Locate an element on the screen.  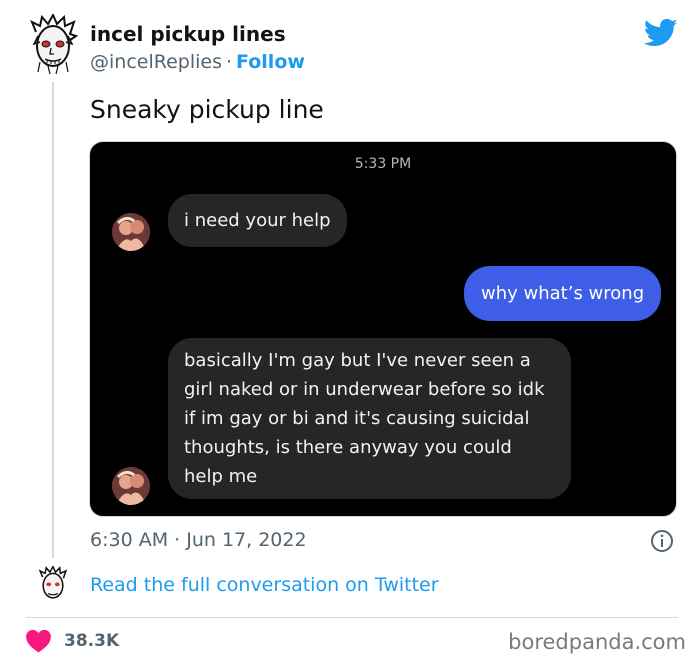
author-handle-row: @incelReplies · Follow is located at coordinates (197, 62).